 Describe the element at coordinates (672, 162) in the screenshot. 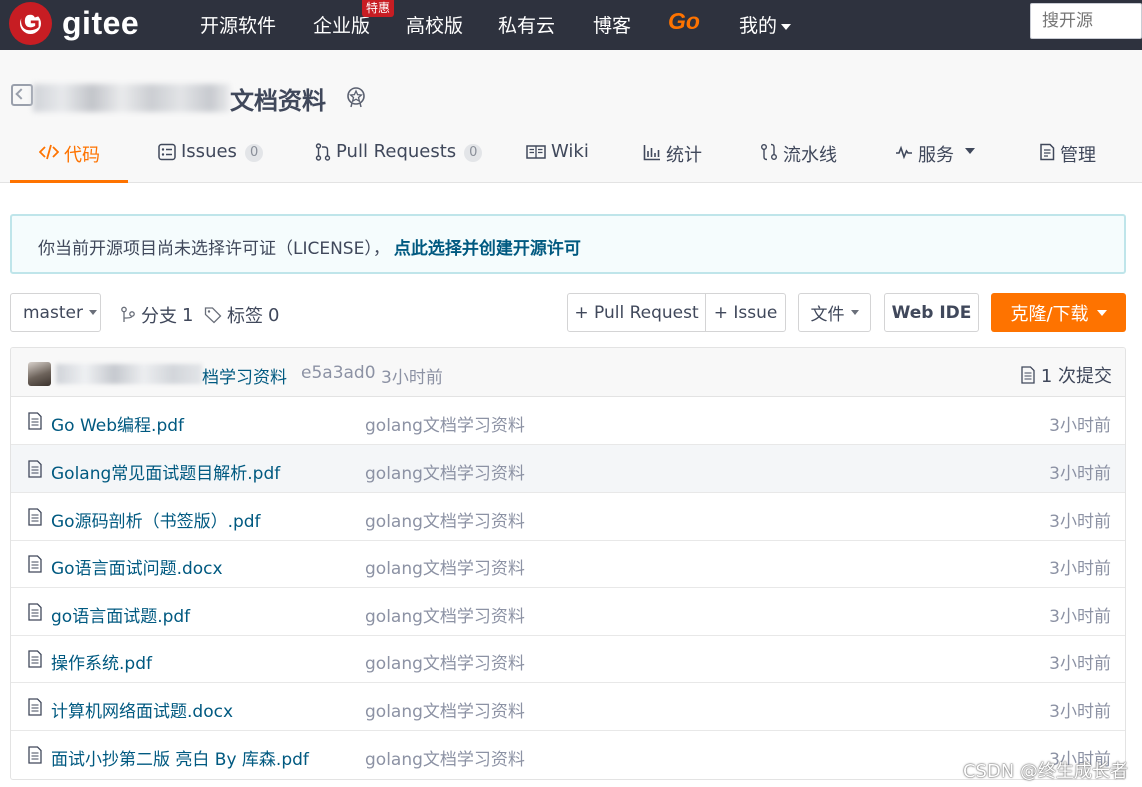

I see `tab-stats: 统计` at that location.